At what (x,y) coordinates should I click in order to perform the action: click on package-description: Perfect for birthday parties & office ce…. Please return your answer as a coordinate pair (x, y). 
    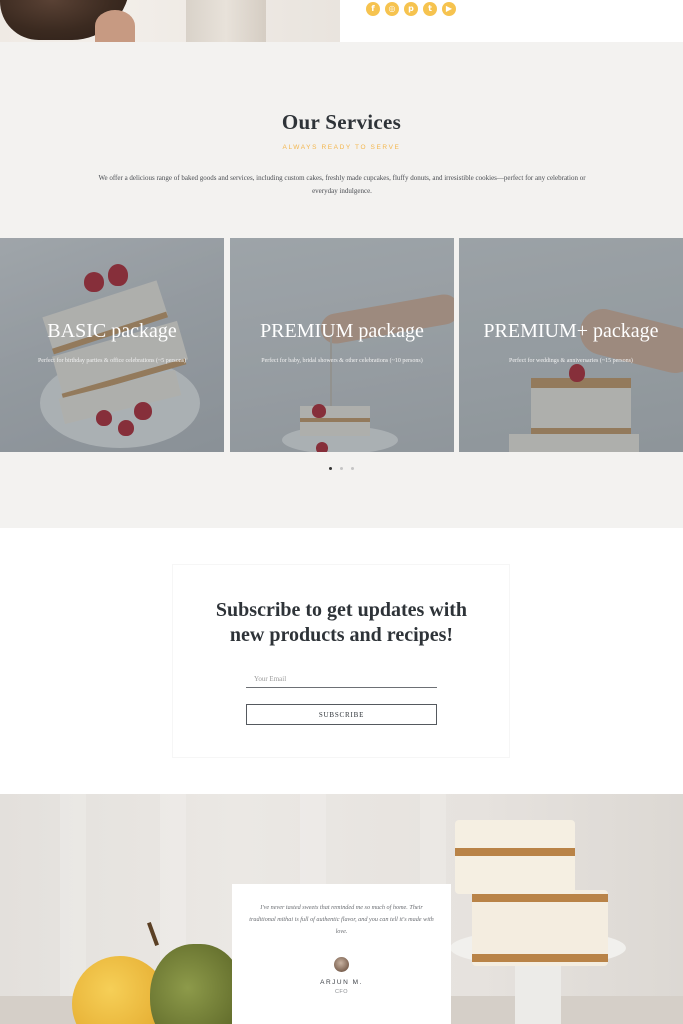
    Looking at the image, I should click on (112, 361).